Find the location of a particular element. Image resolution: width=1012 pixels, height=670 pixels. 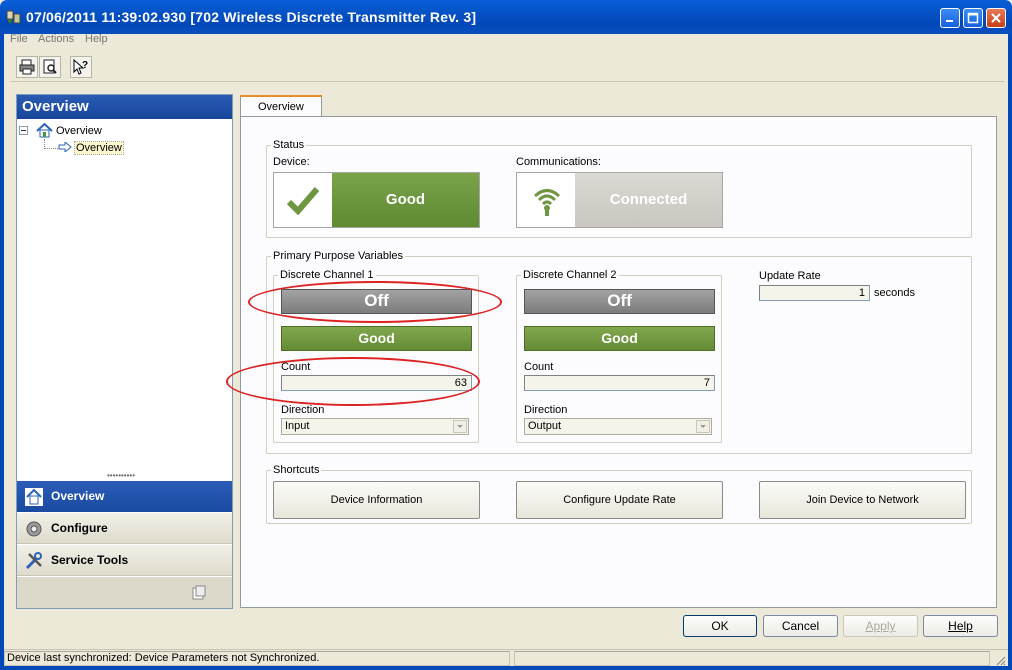

close-icon is located at coordinates (996, 18).